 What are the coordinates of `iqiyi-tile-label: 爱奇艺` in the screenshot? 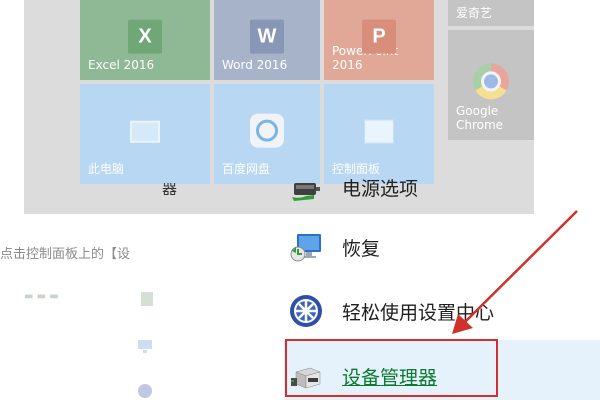 It's located at (474, 13).